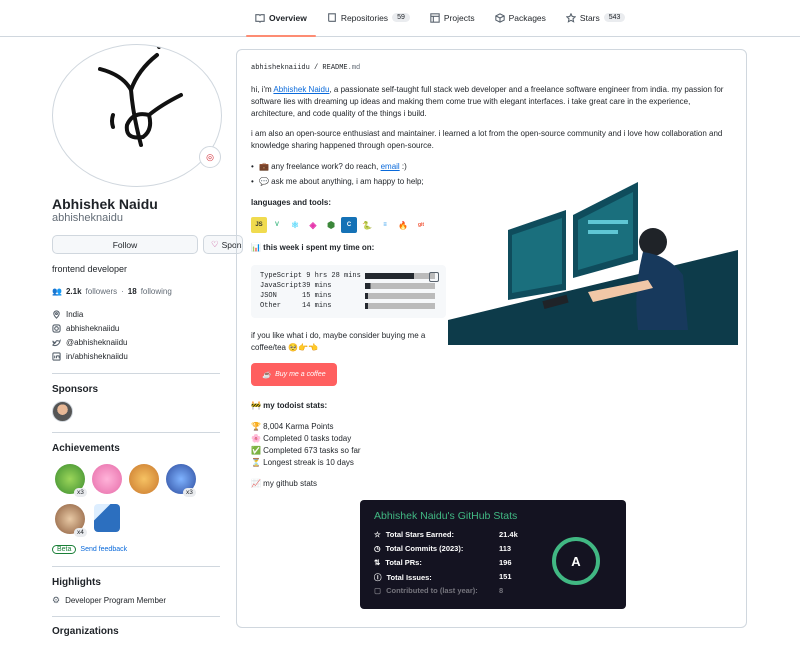 The image size is (800, 645). I want to click on stat-row: ⓘ Total Issues:, so click(403, 577).